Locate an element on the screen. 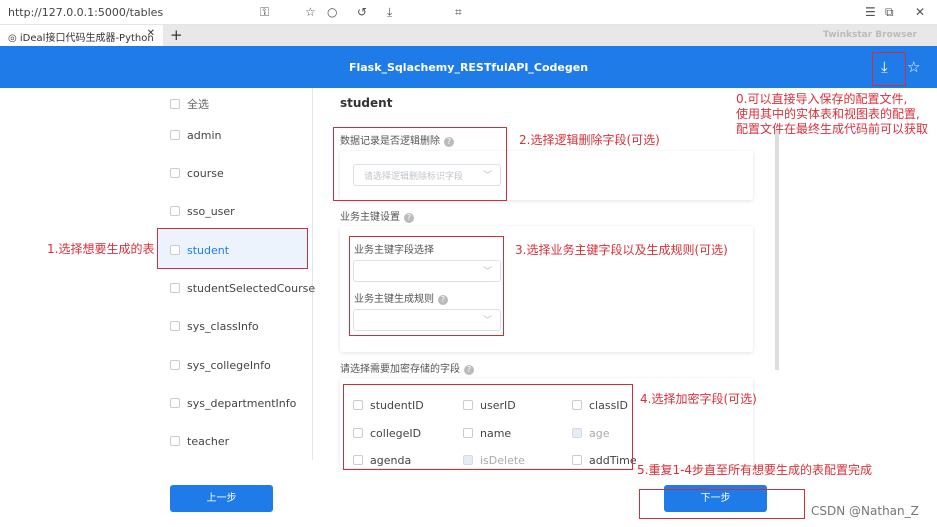 This screenshot has height=527, width=937. tab-title: iDeal接口代码生成器-Python is located at coordinates (86, 38).